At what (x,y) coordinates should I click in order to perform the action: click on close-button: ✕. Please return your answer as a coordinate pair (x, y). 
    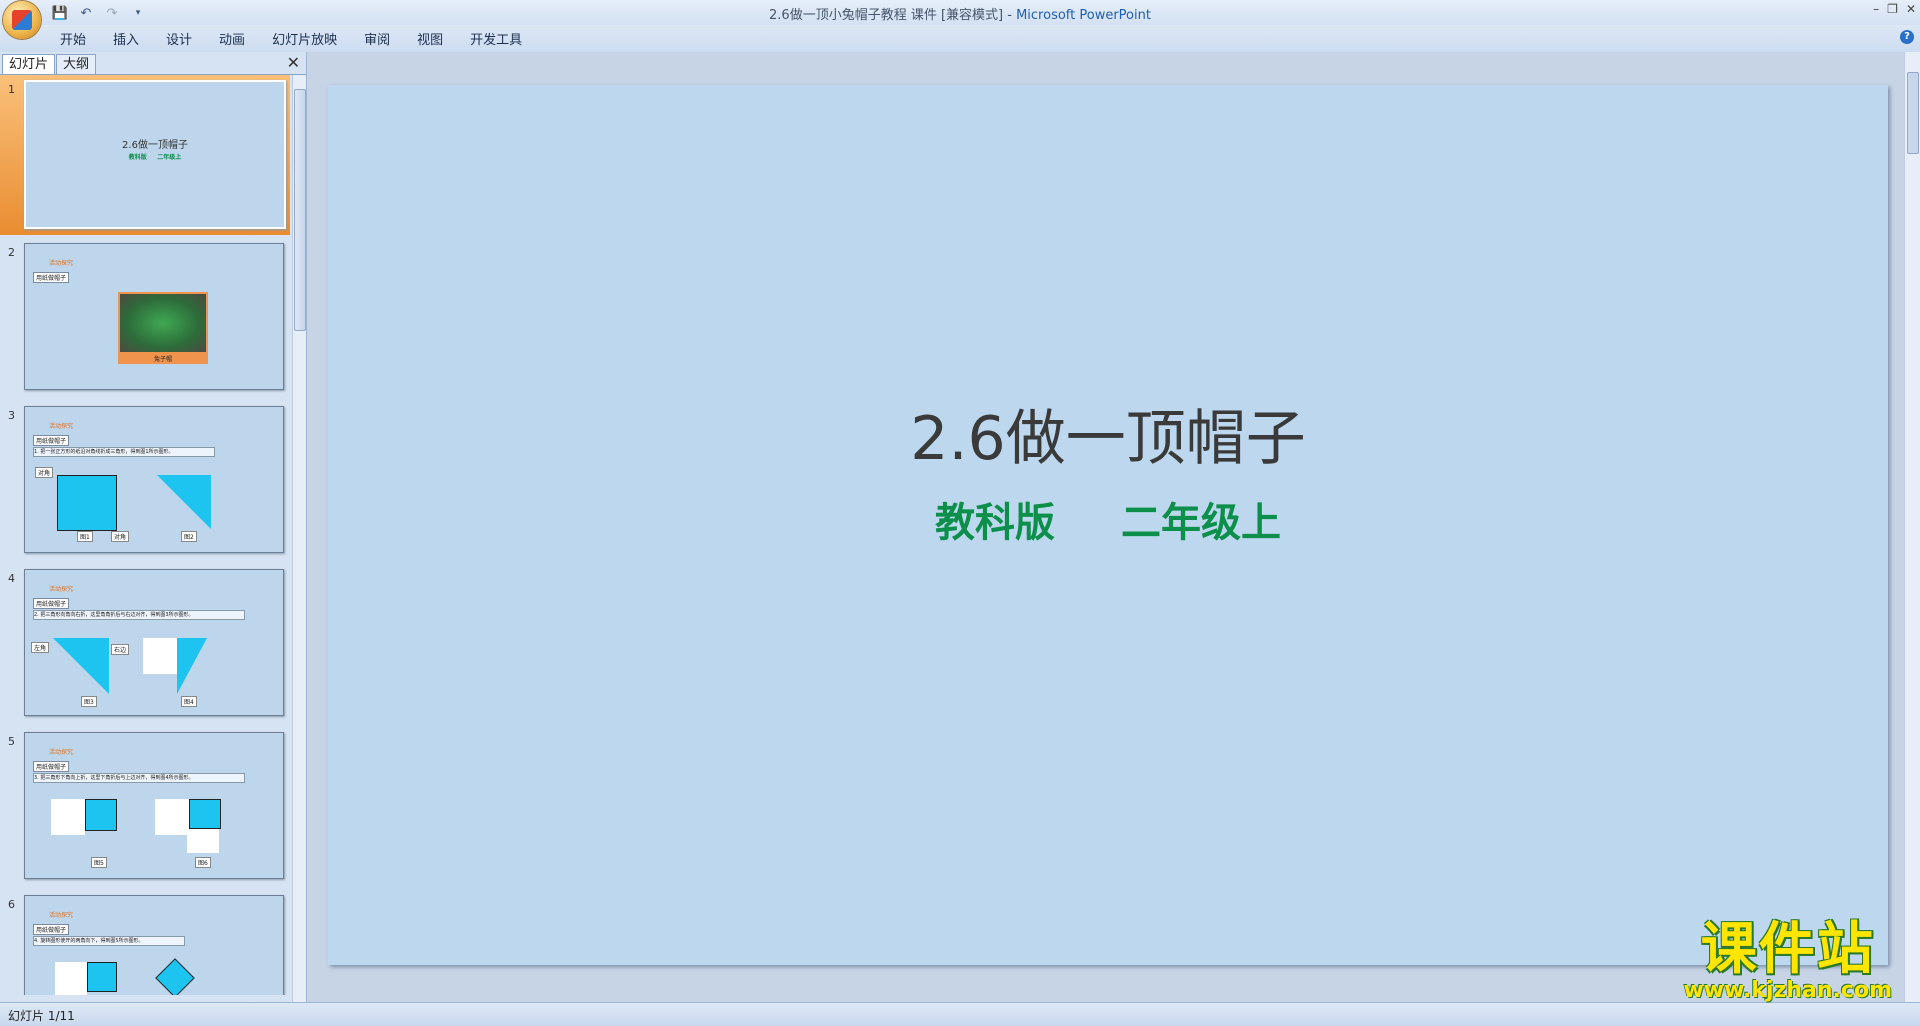
    Looking at the image, I should click on (1911, 9).